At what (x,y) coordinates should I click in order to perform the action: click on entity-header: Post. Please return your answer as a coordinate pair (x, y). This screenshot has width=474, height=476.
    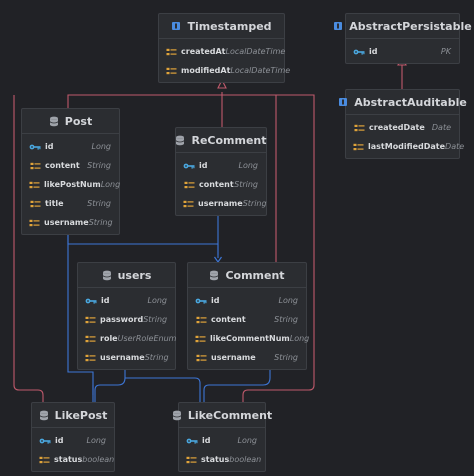
    Looking at the image, I should click on (70, 121).